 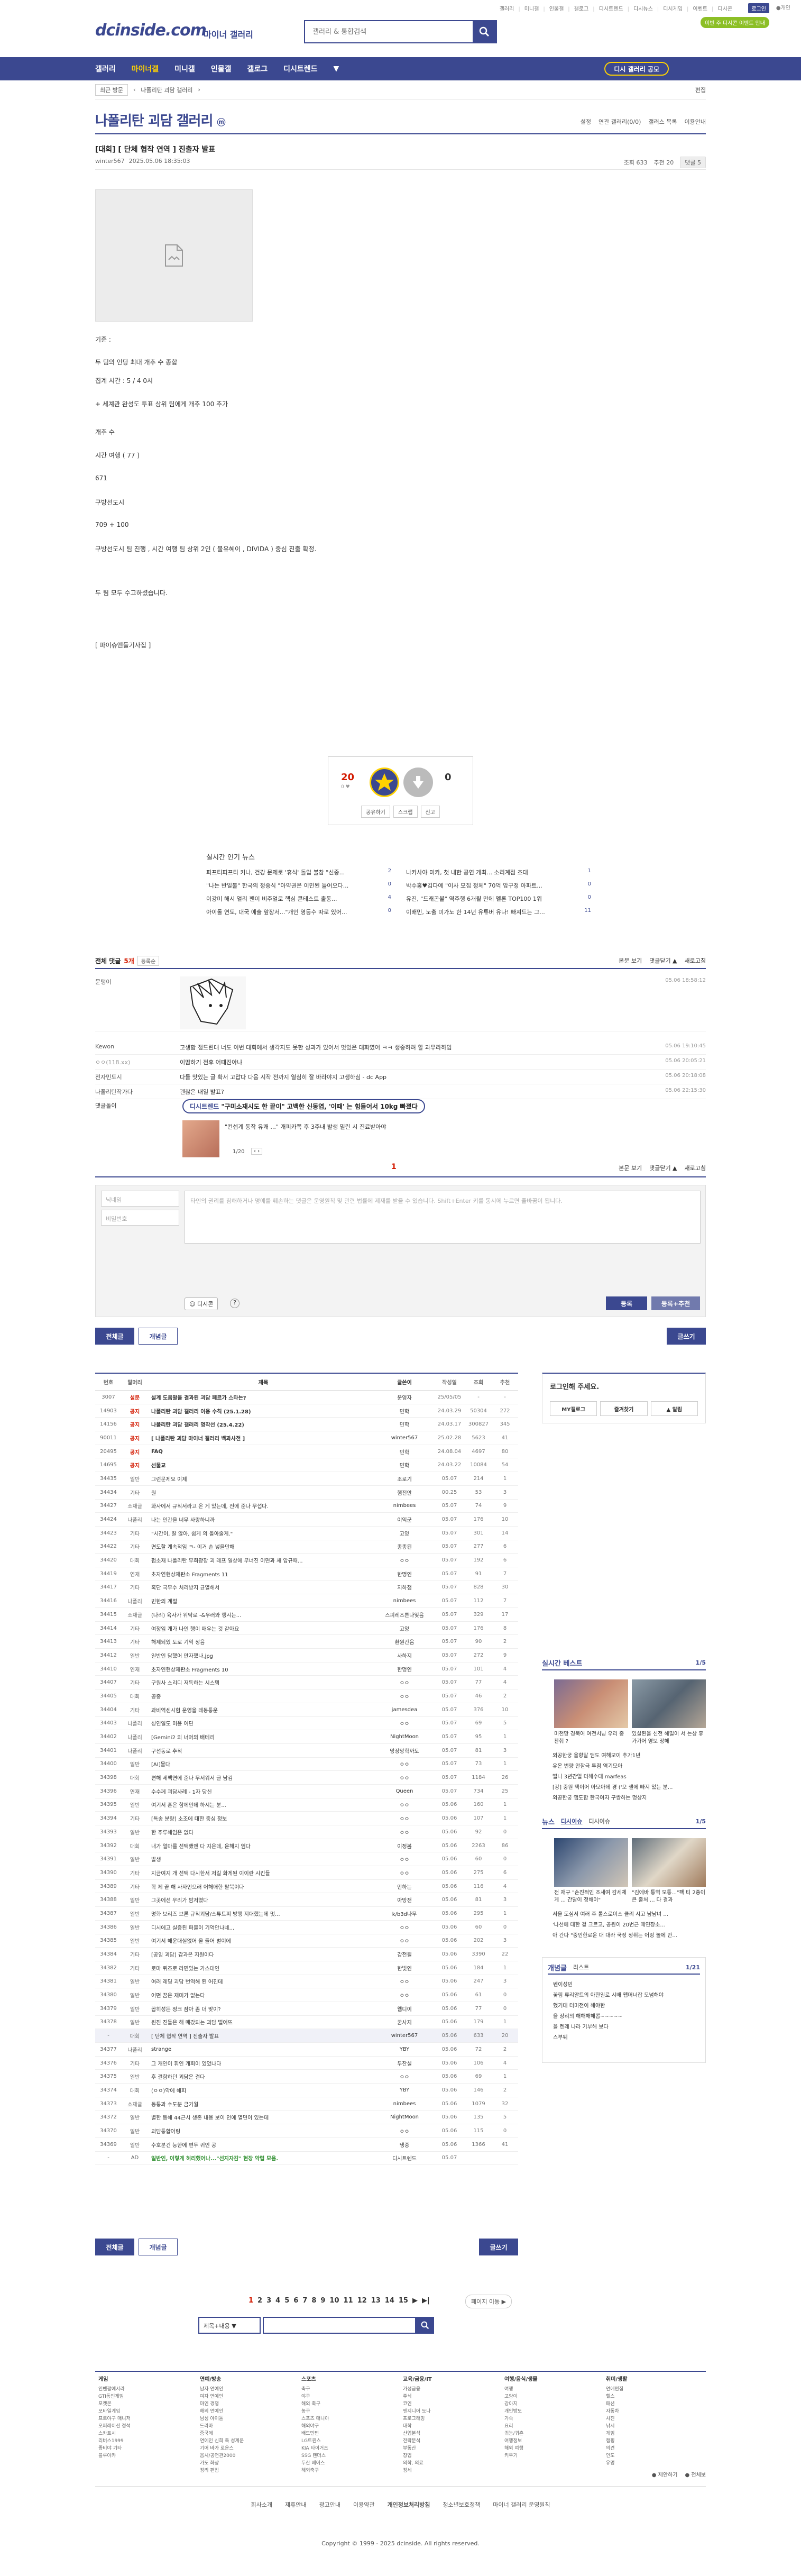 What do you see at coordinates (484, 31) in the screenshot?
I see `search-button` at bounding box center [484, 31].